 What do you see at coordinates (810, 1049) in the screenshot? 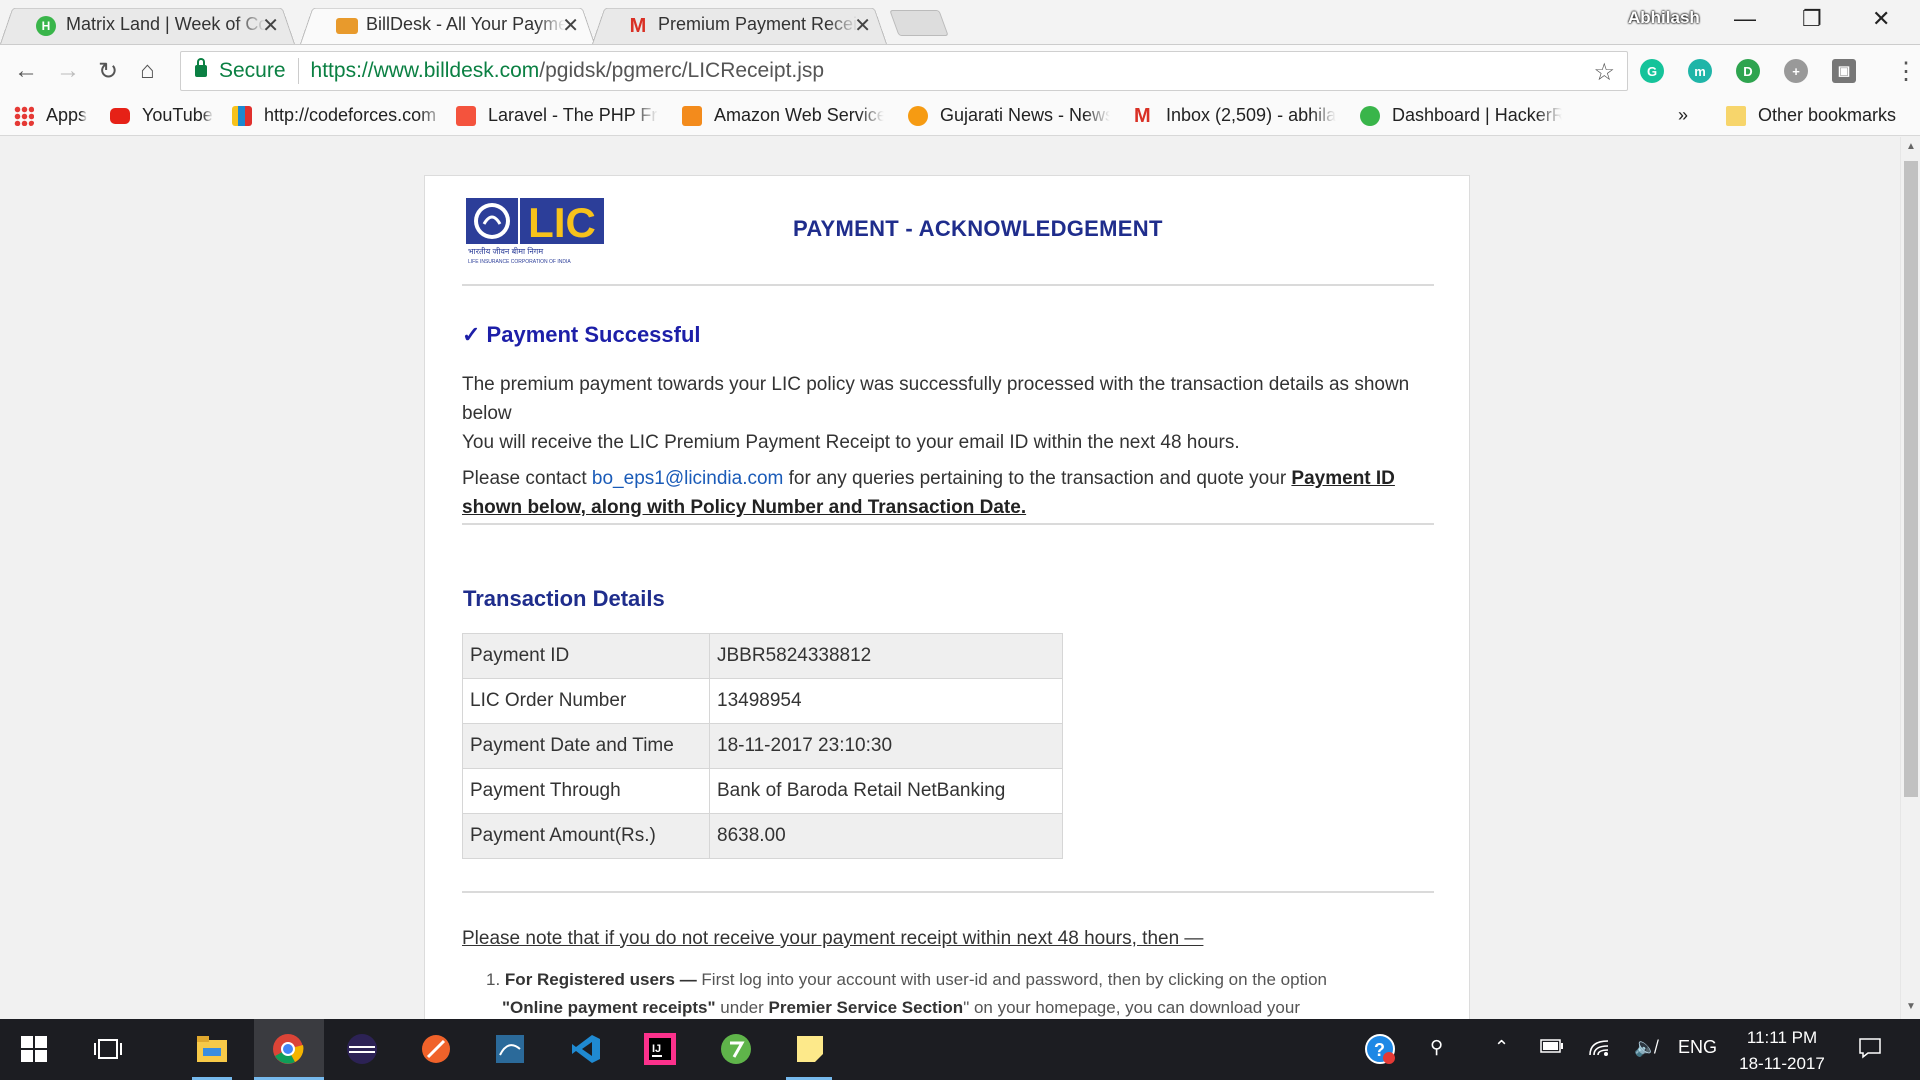
I see `sticky-notes-icon` at bounding box center [810, 1049].